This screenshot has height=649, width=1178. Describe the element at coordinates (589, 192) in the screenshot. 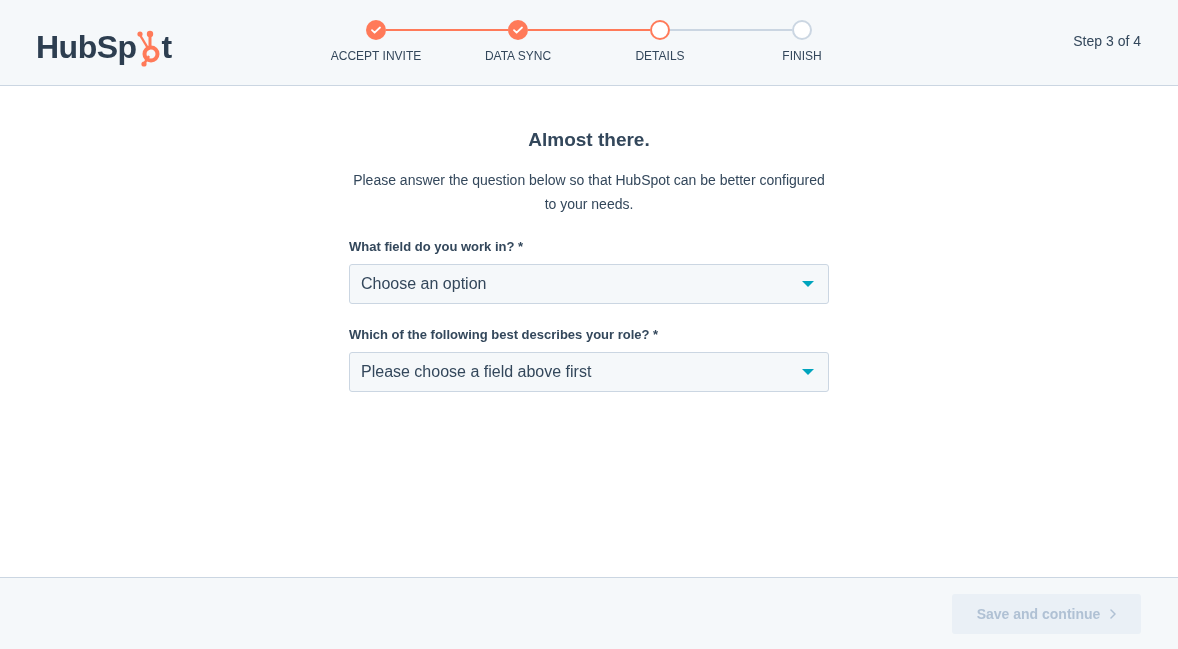

I see `form-description: Please answer the question below so that HubSpot can be better configured to your needs.` at that location.